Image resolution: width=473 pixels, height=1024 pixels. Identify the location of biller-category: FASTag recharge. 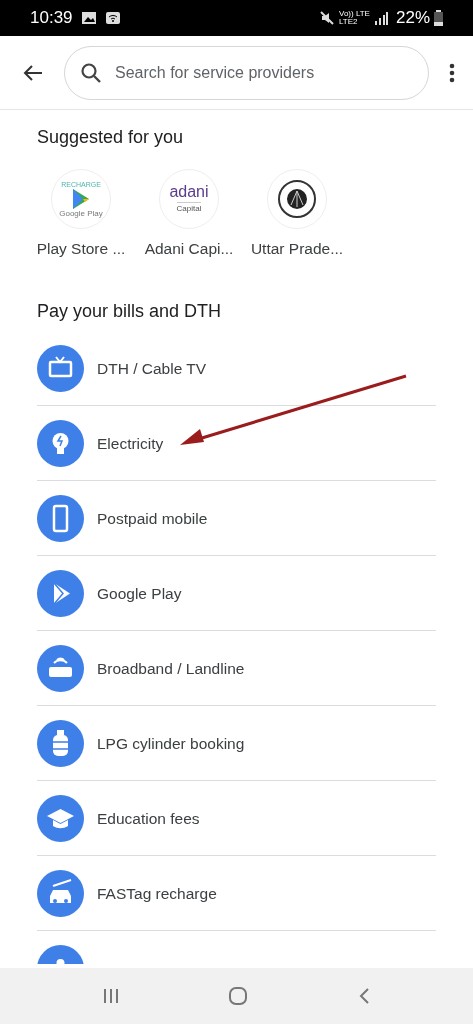
(157, 893).